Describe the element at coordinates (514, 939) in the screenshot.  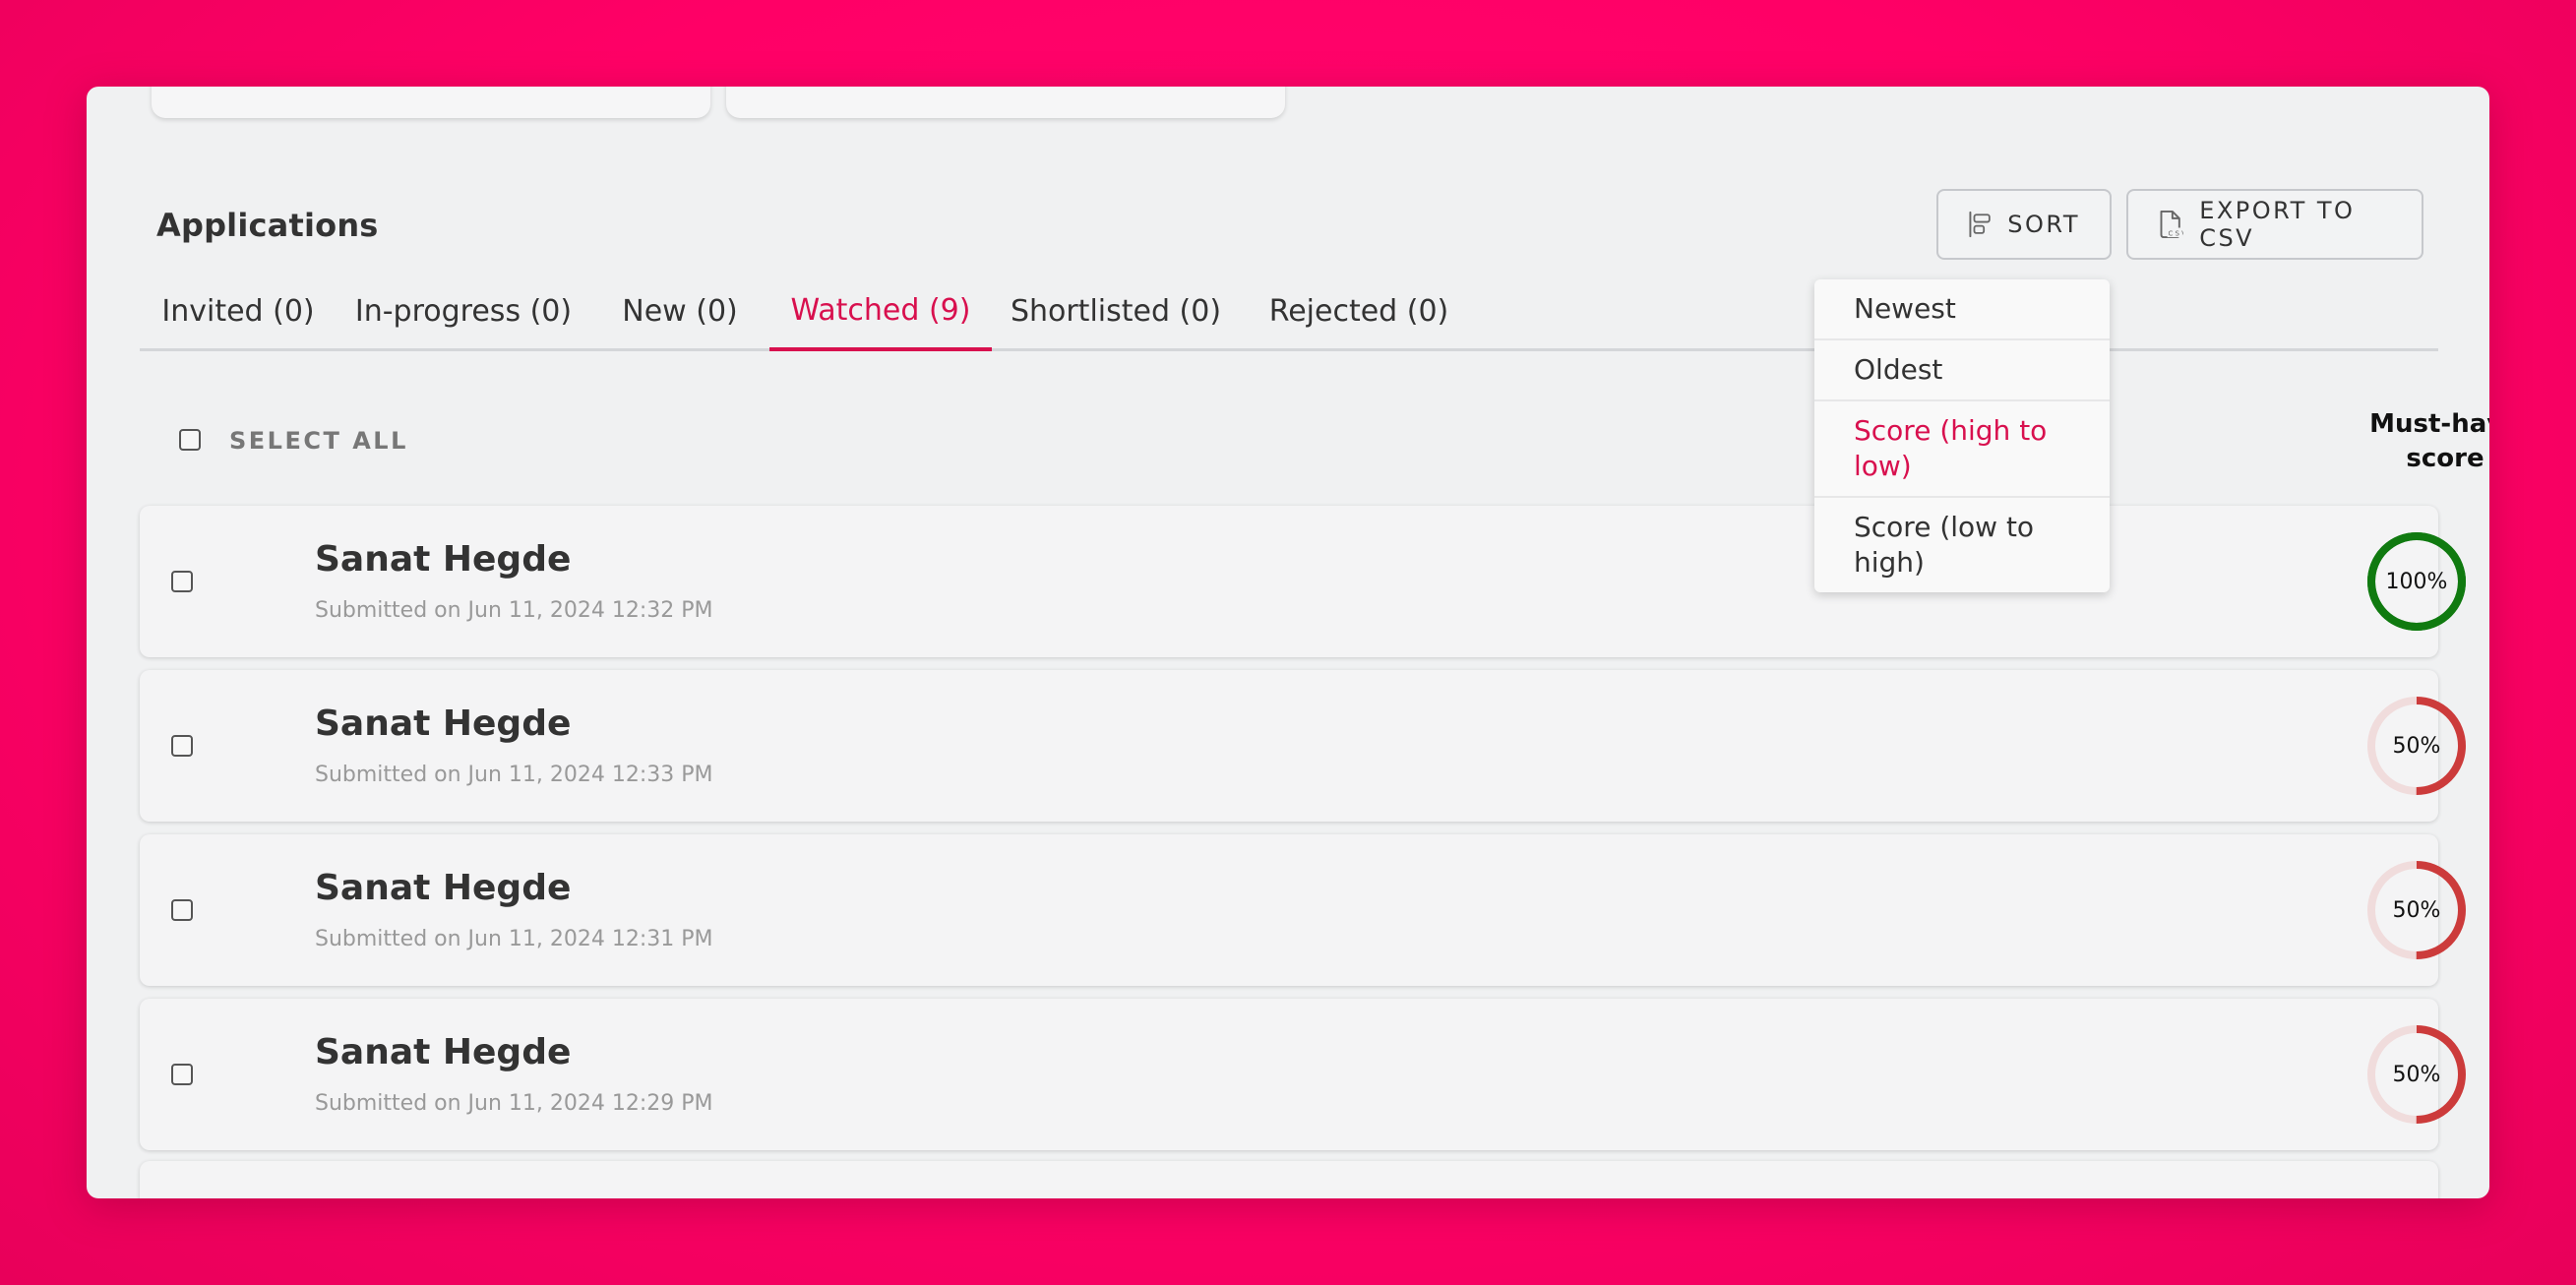
I see `submitted-date: Submitted on Jun 11, 2024 12:31 PM` at that location.